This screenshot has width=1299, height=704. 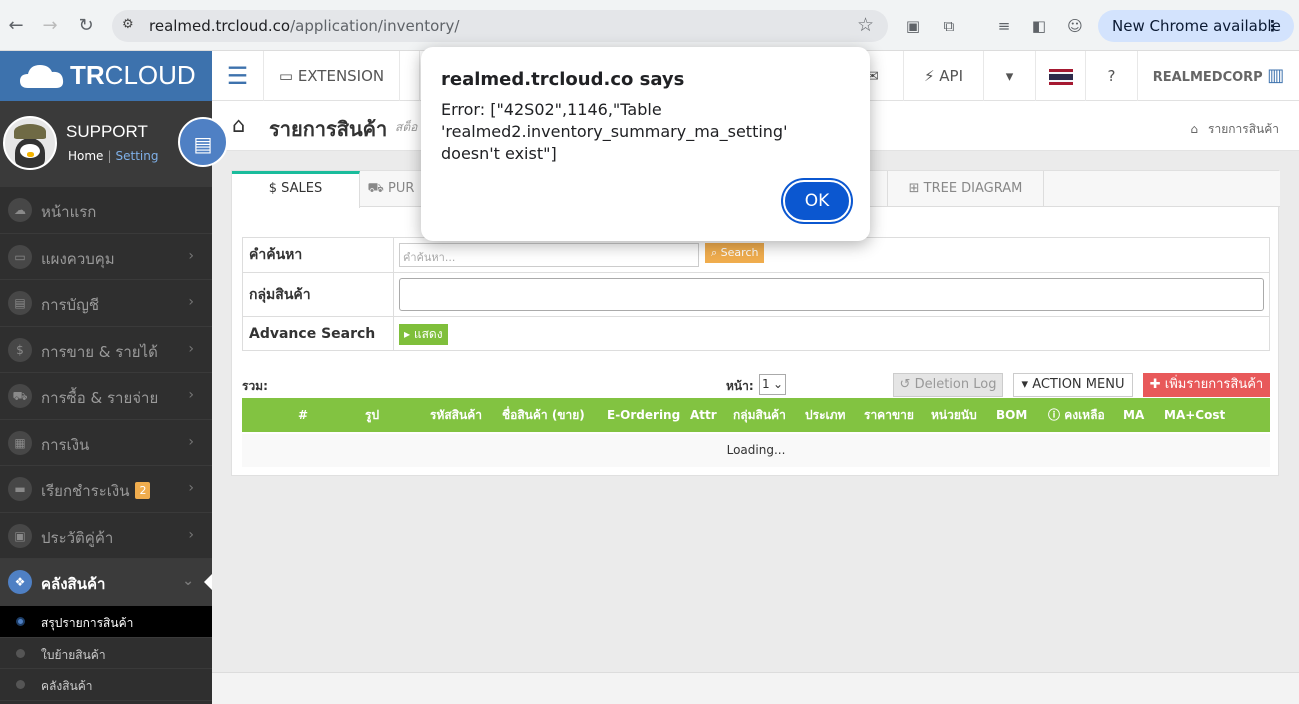 I want to click on action-menu-button: ▾ ACTION MENU, so click(x=1073, y=385).